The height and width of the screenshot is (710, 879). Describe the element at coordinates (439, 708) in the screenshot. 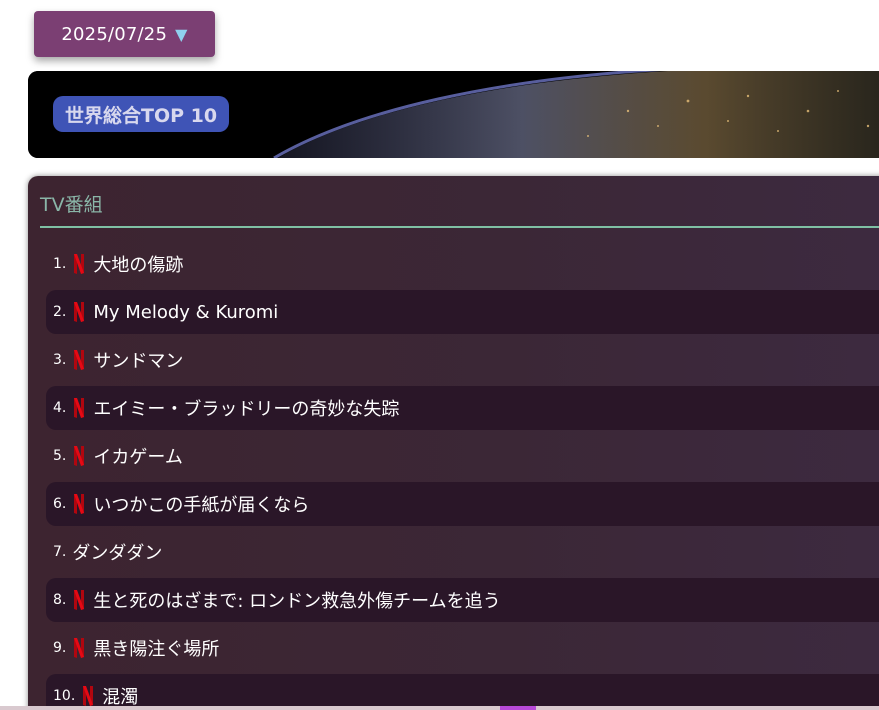

I see `bottom-strip` at that location.